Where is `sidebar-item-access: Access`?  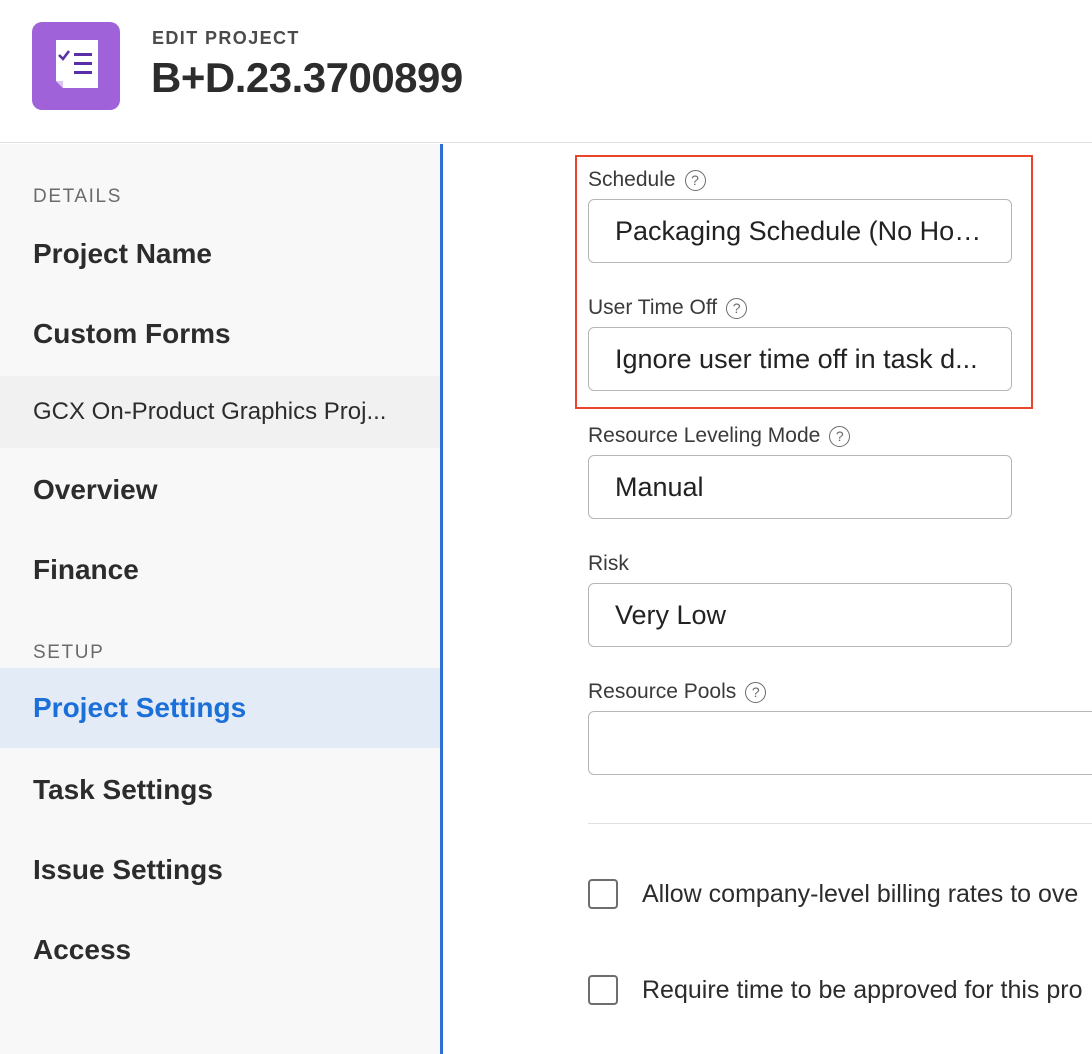
sidebar-item-access: Access is located at coordinates (220, 950).